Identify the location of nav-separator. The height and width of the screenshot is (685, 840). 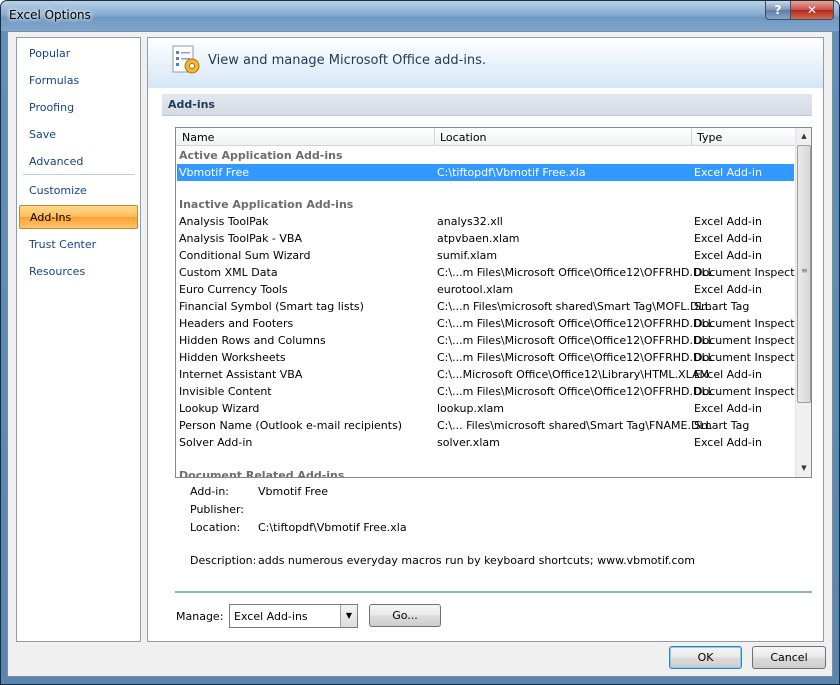
(79, 174).